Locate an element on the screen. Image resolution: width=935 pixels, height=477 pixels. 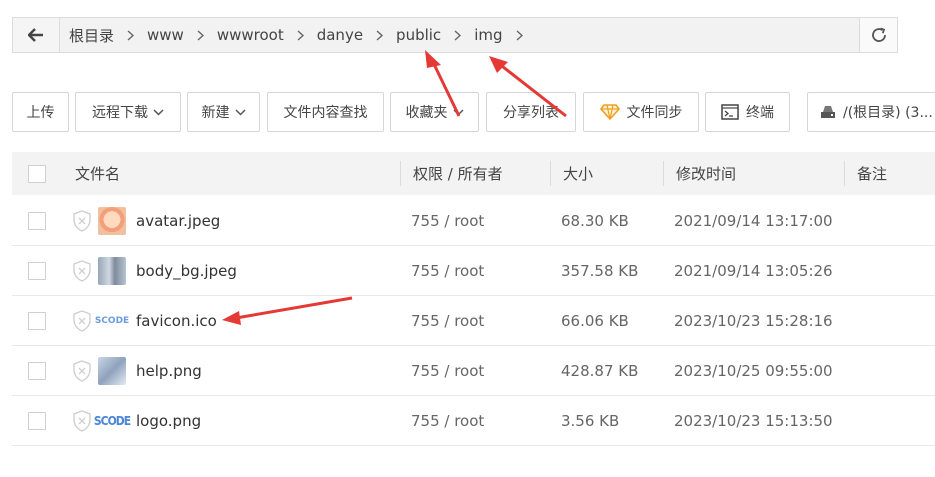
path-bar: 根目录 www wwwroot danye public img is located at coordinates (455, 35).